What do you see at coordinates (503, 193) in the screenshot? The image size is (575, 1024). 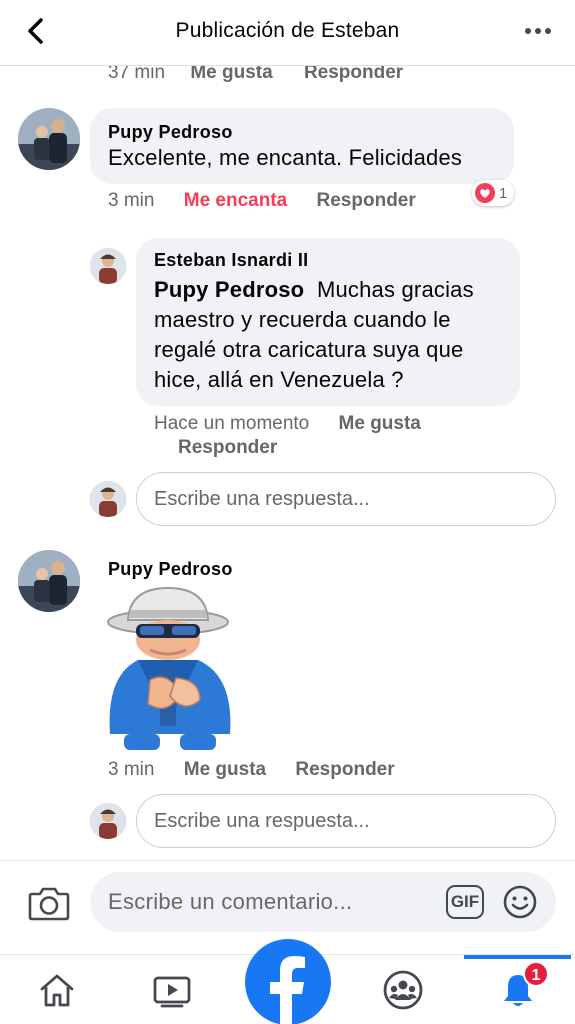 I see `reaction-count: 1` at bounding box center [503, 193].